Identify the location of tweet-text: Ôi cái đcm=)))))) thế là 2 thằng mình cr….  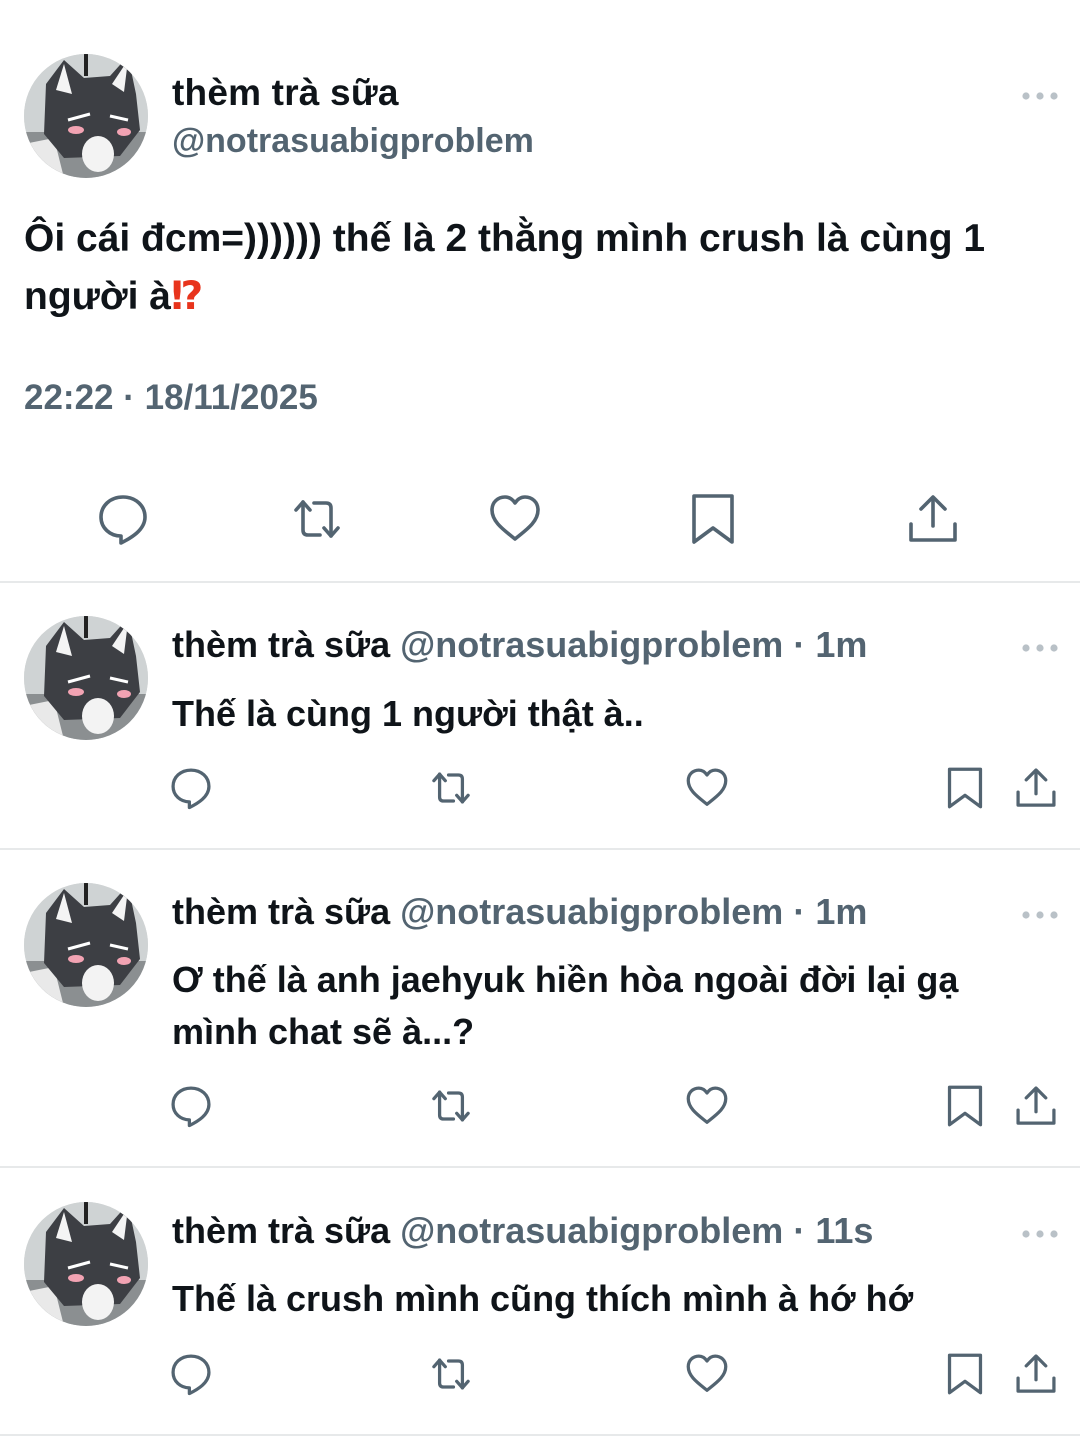
(539, 268).